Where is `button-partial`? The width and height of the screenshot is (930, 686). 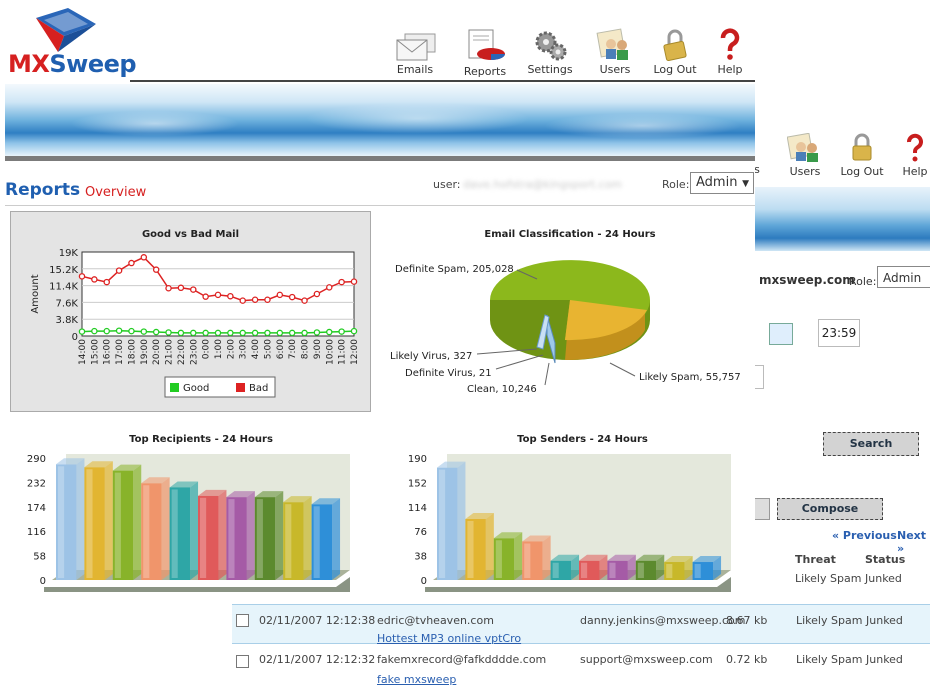 button-partial is located at coordinates (762, 509).